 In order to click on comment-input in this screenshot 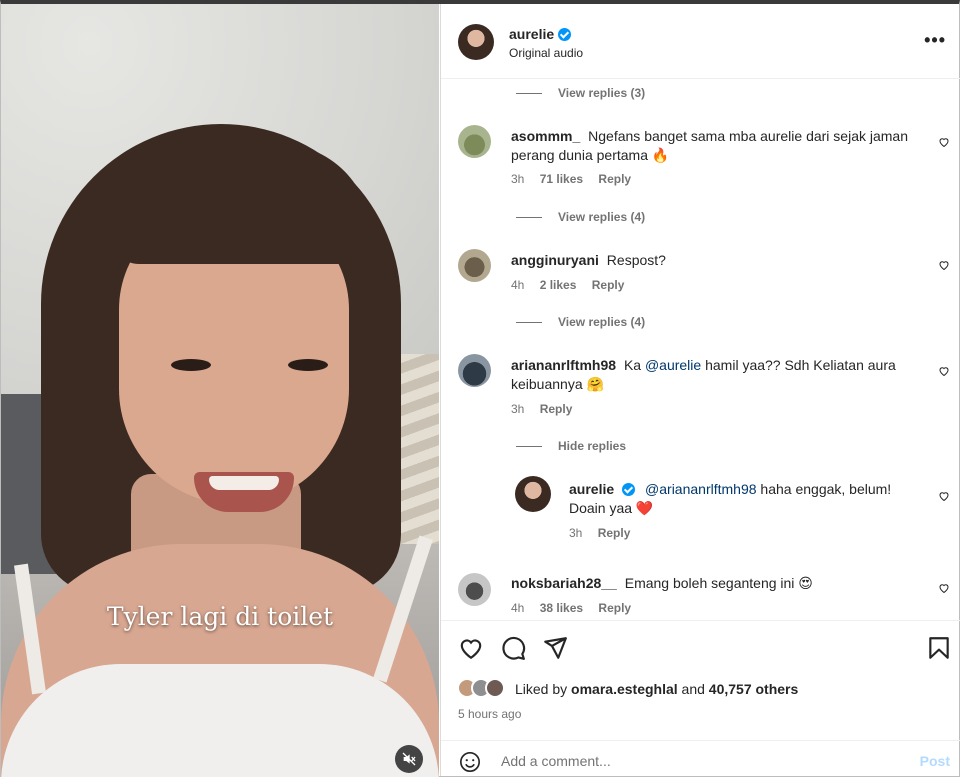, I will do `click(701, 761)`.